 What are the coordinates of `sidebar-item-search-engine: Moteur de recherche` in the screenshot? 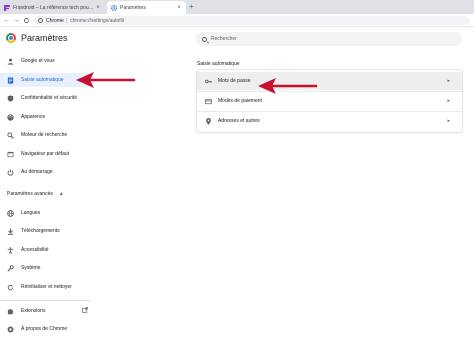 It's located at (45, 135).